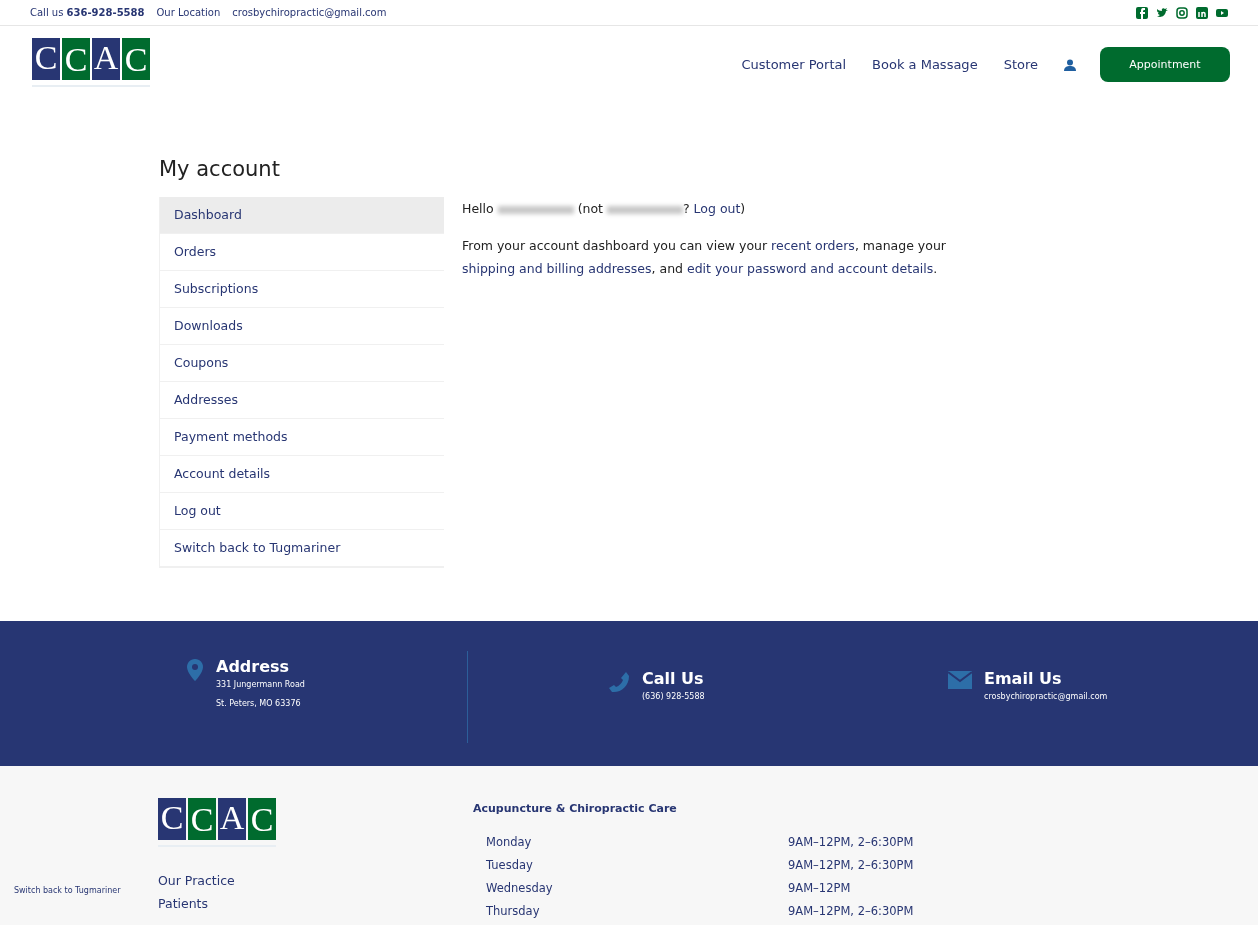 This screenshot has height=925, width=1258. What do you see at coordinates (253, 666) in the screenshot?
I see `contact-title: Address` at bounding box center [253, 666].